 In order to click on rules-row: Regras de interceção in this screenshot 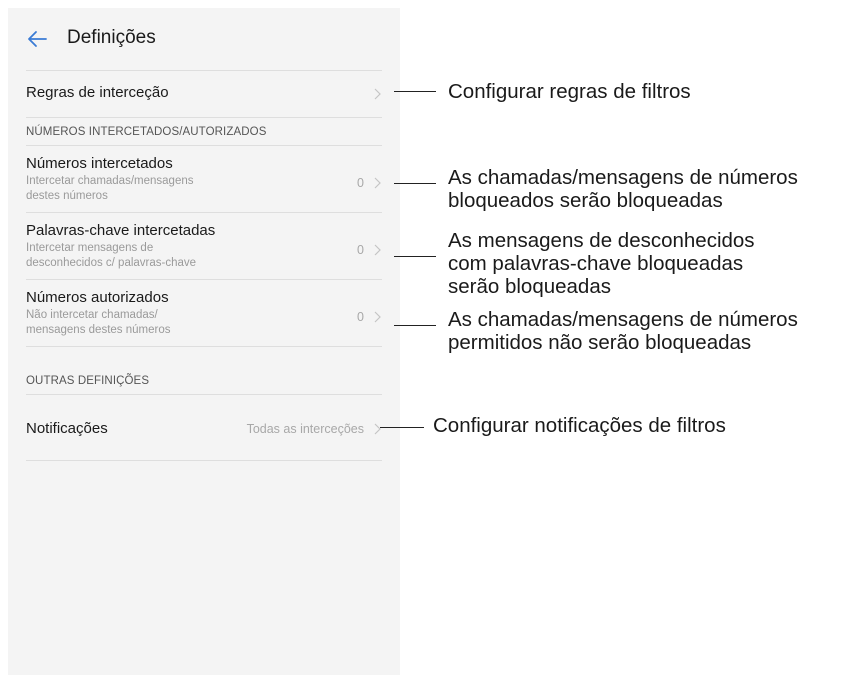, I will do `click(204, 94)`.